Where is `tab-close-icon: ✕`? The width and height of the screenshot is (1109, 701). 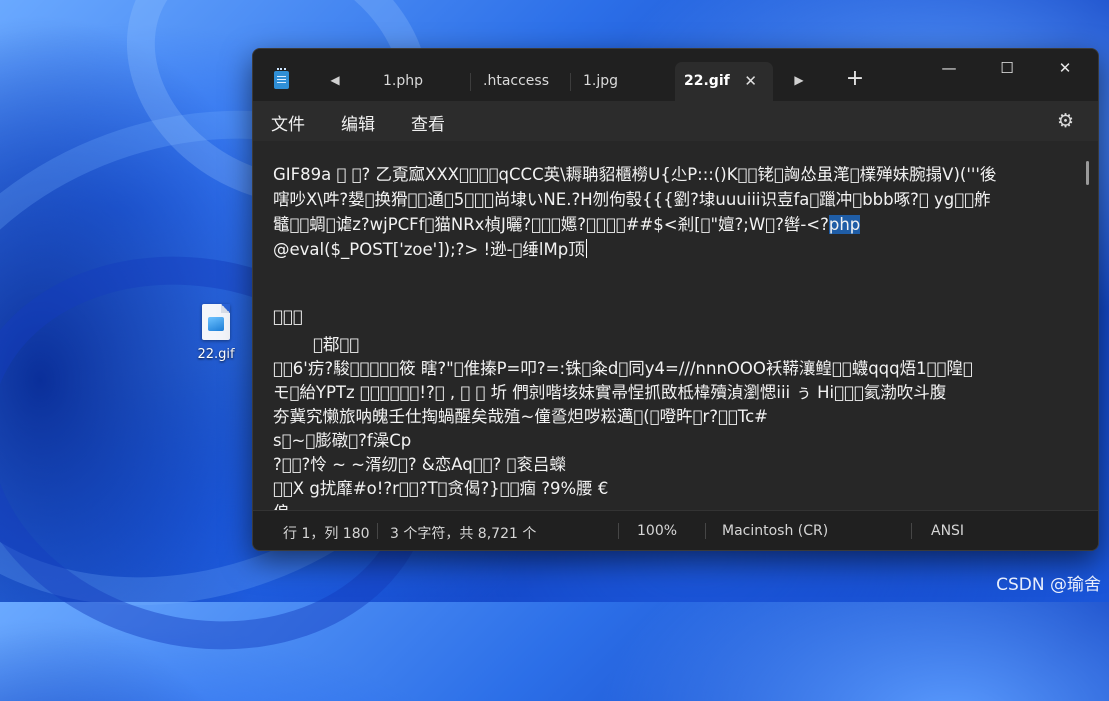 tab-close-icon: ✕ is located at coordinates (750, 81).